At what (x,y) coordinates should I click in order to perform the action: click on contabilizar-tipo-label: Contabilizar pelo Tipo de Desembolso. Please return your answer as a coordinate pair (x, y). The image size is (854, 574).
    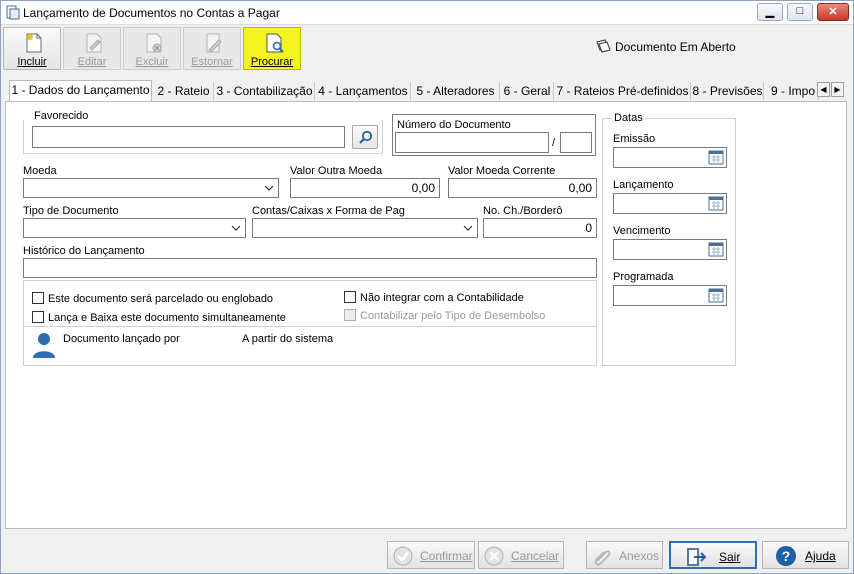
    Looking at the image, I should click on (453, 316).